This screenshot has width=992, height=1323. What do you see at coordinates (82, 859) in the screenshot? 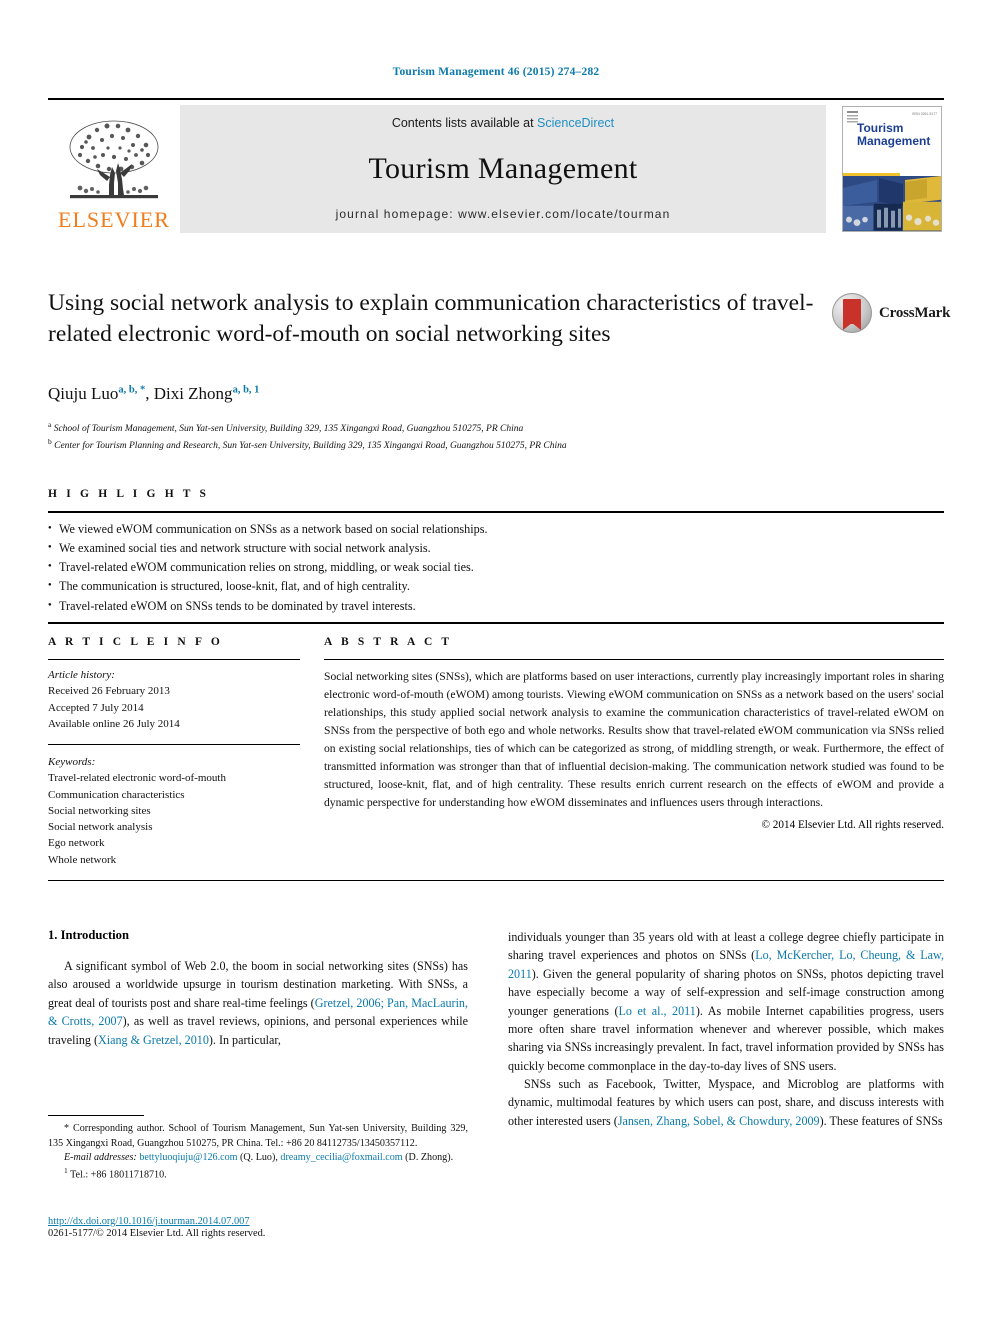
I see `keyword-item: Whole network` at bounding box center [82, 859].